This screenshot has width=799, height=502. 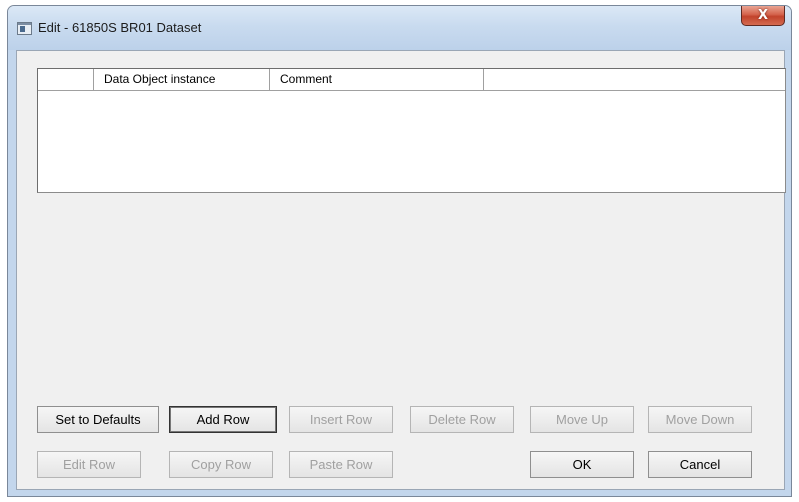 What do you see at coordinates (221, 464) in the screenshot?
I see `copy-row-button: Copy Row` at bounding box center [221, 464].